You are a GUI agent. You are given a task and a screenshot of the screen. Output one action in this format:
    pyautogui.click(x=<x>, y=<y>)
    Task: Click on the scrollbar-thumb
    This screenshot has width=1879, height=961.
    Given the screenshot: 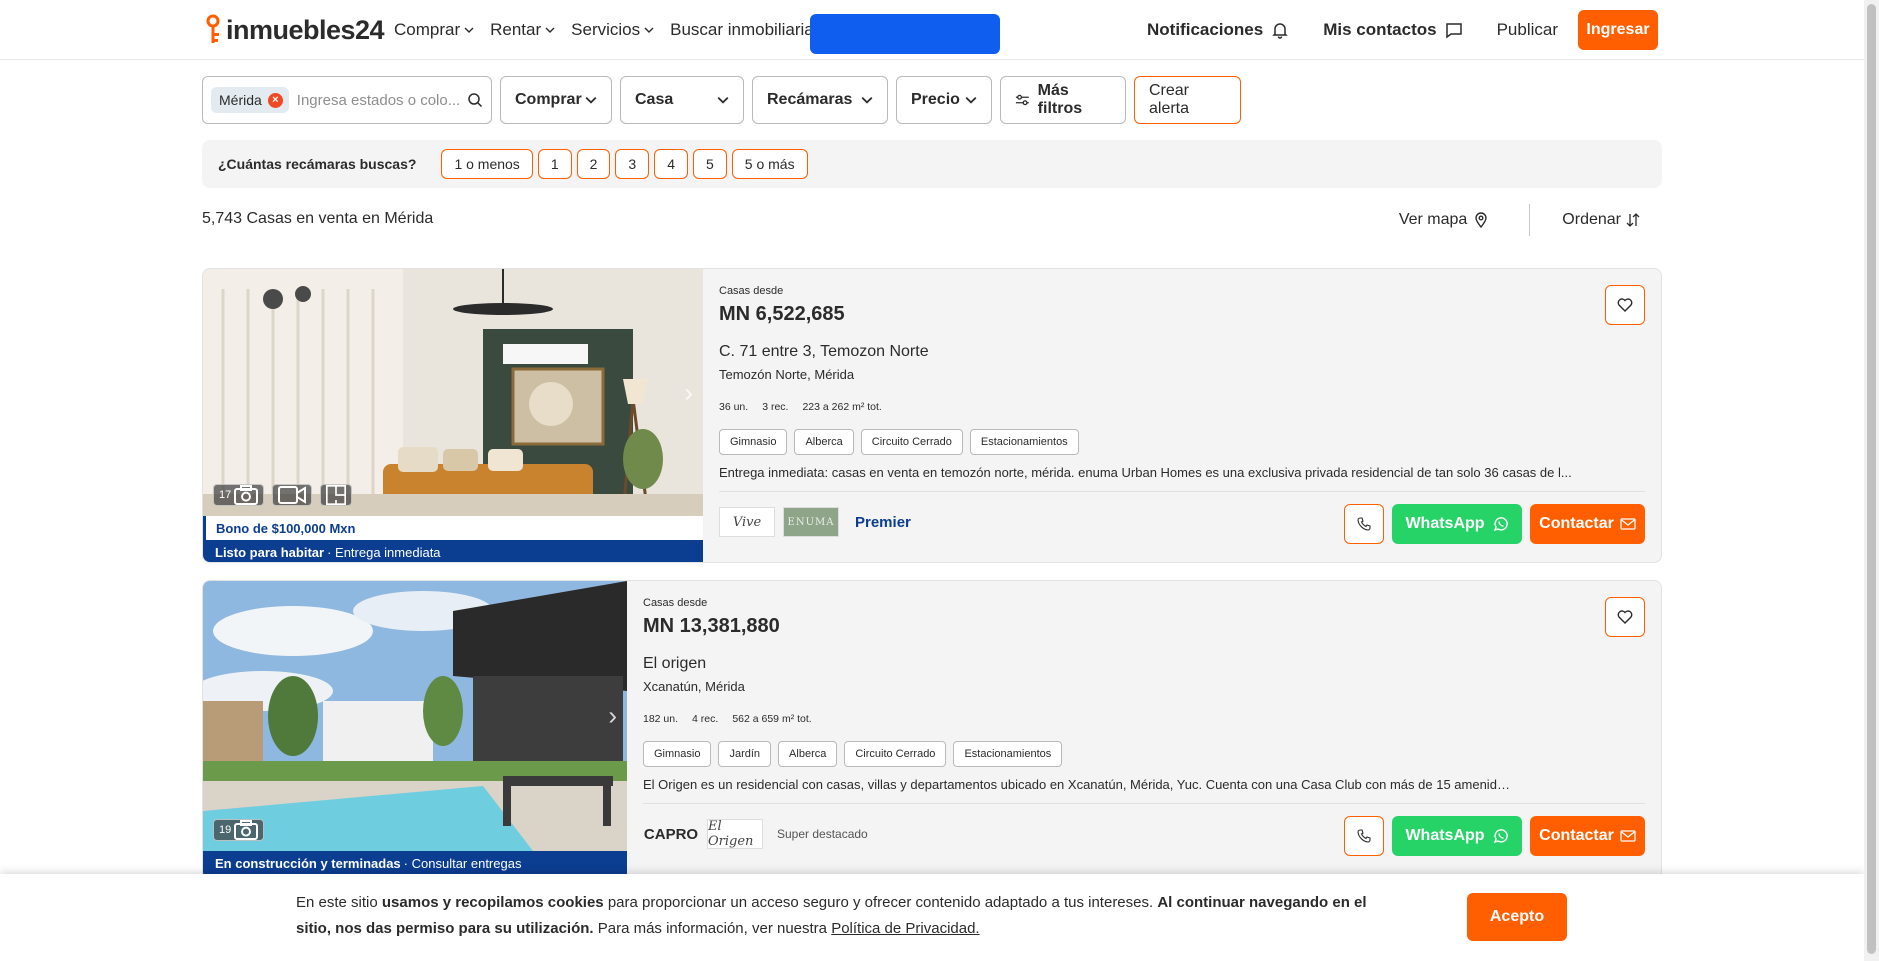 What is the action you would take?
    pyautogui.click(x=1871, y=479)
    